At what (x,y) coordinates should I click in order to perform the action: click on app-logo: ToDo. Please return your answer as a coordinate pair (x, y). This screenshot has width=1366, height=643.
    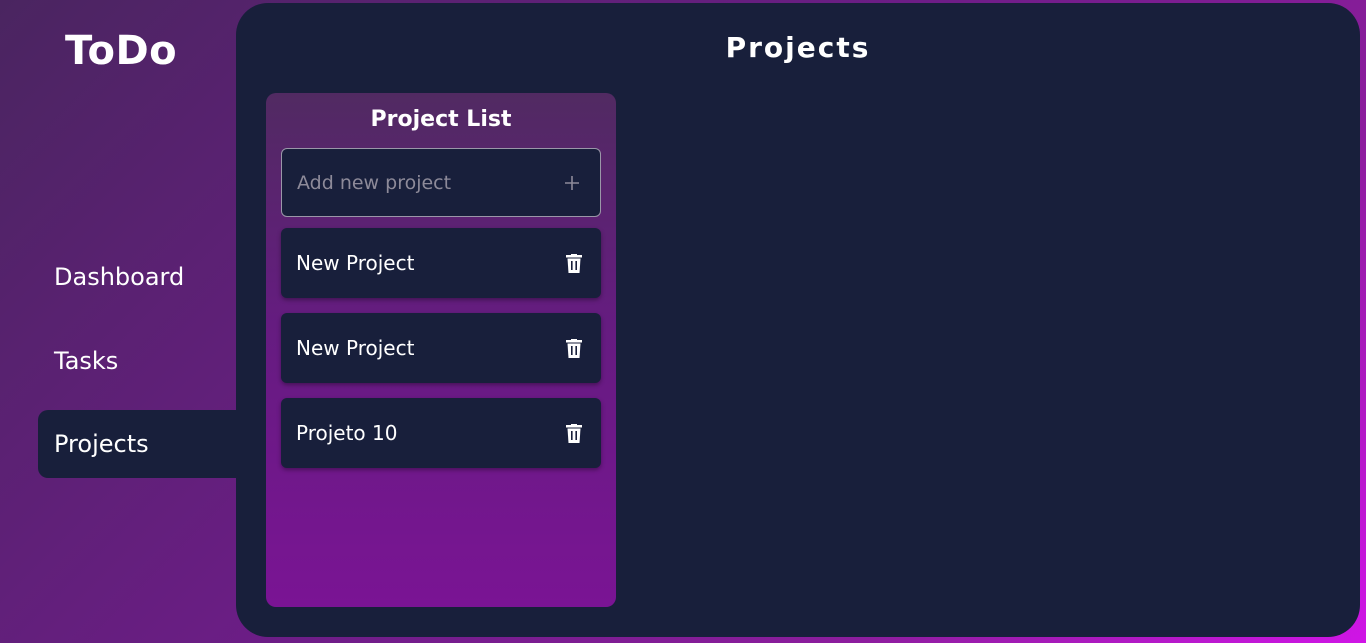
    Looking at the image, I should click on (121, 51).